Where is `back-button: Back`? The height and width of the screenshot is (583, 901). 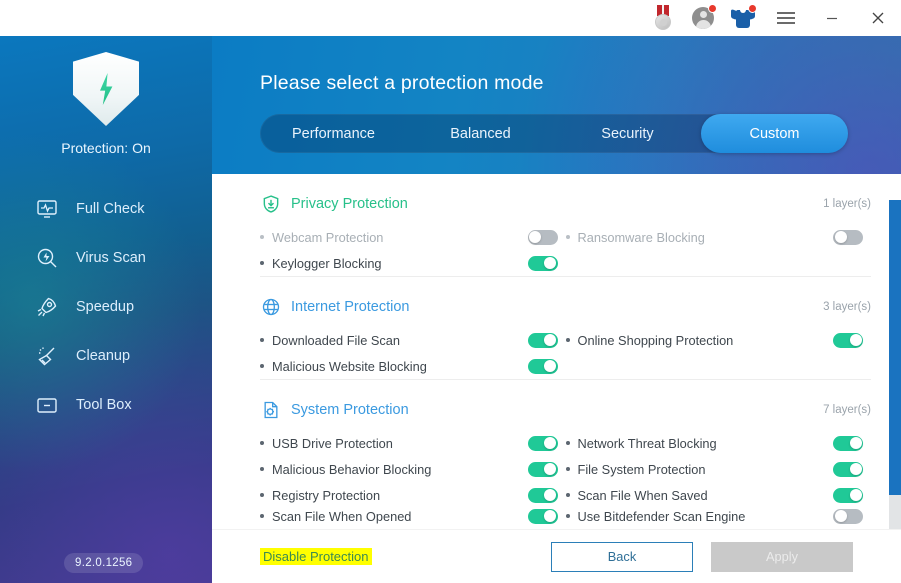 back-button: Back is located at coordinates (622, 556).